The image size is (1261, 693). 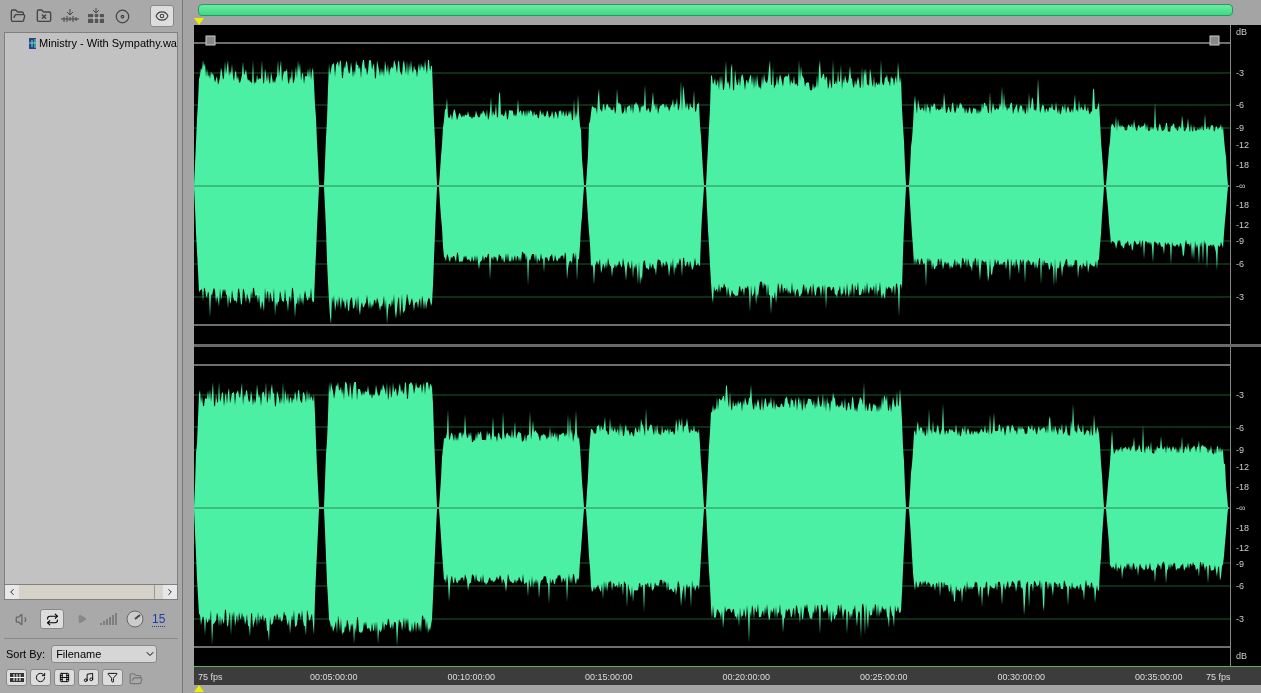 I want to click on volume-value: 15, so click(x=159, y=619).